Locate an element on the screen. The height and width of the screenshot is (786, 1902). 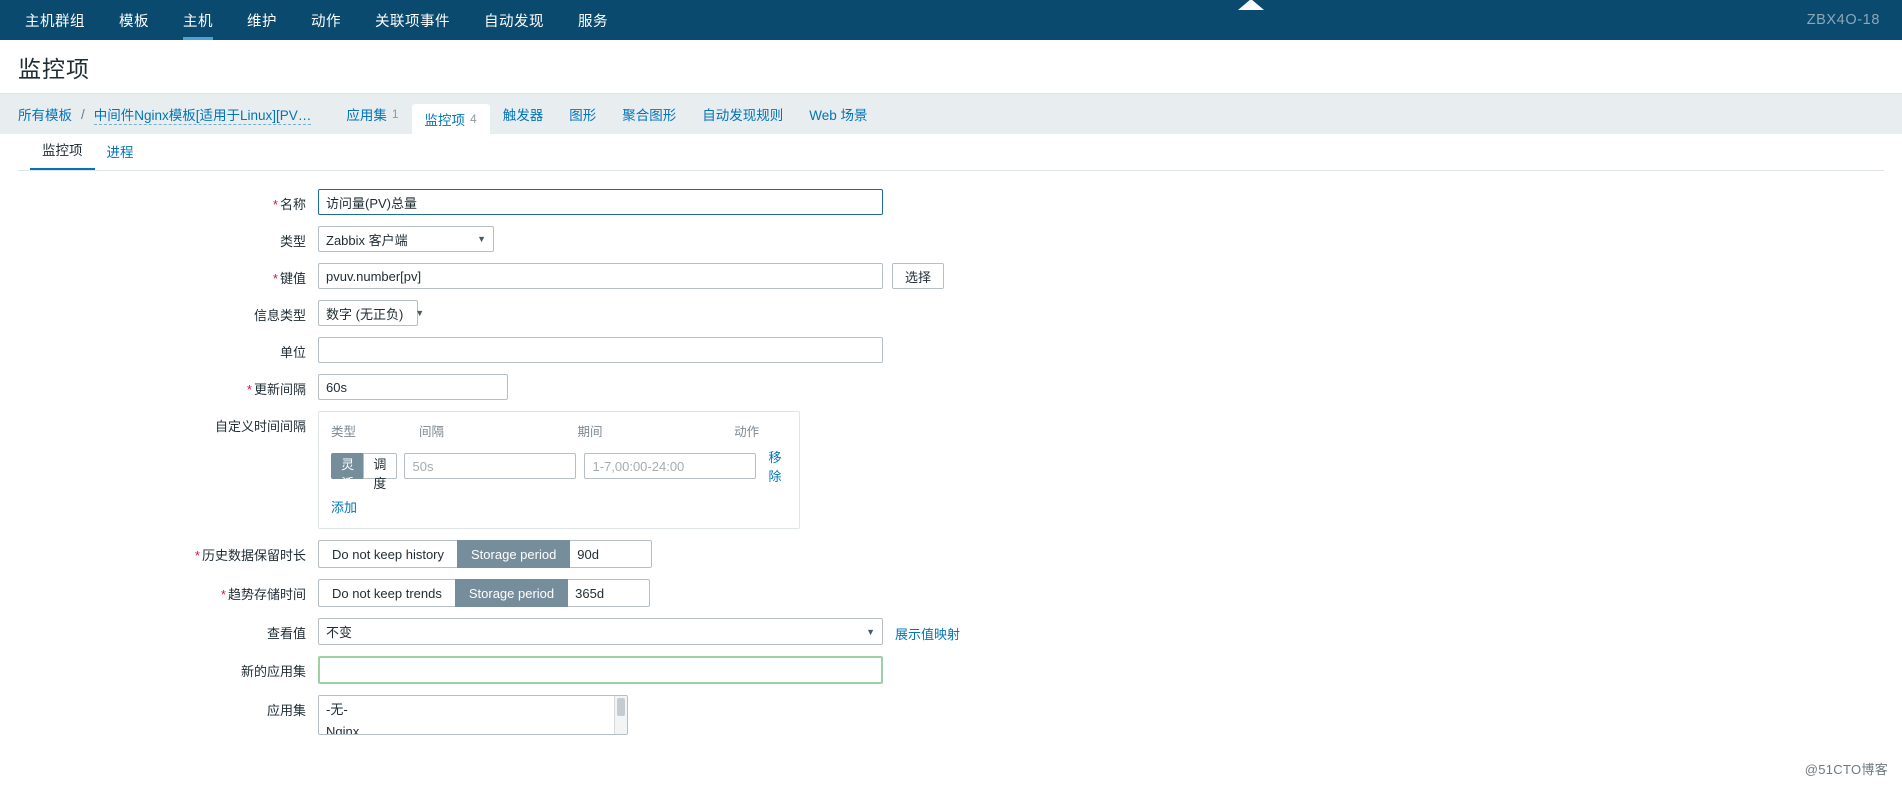
interval-type-flexible-button: 灵活 is located at coordinates (347, 472).